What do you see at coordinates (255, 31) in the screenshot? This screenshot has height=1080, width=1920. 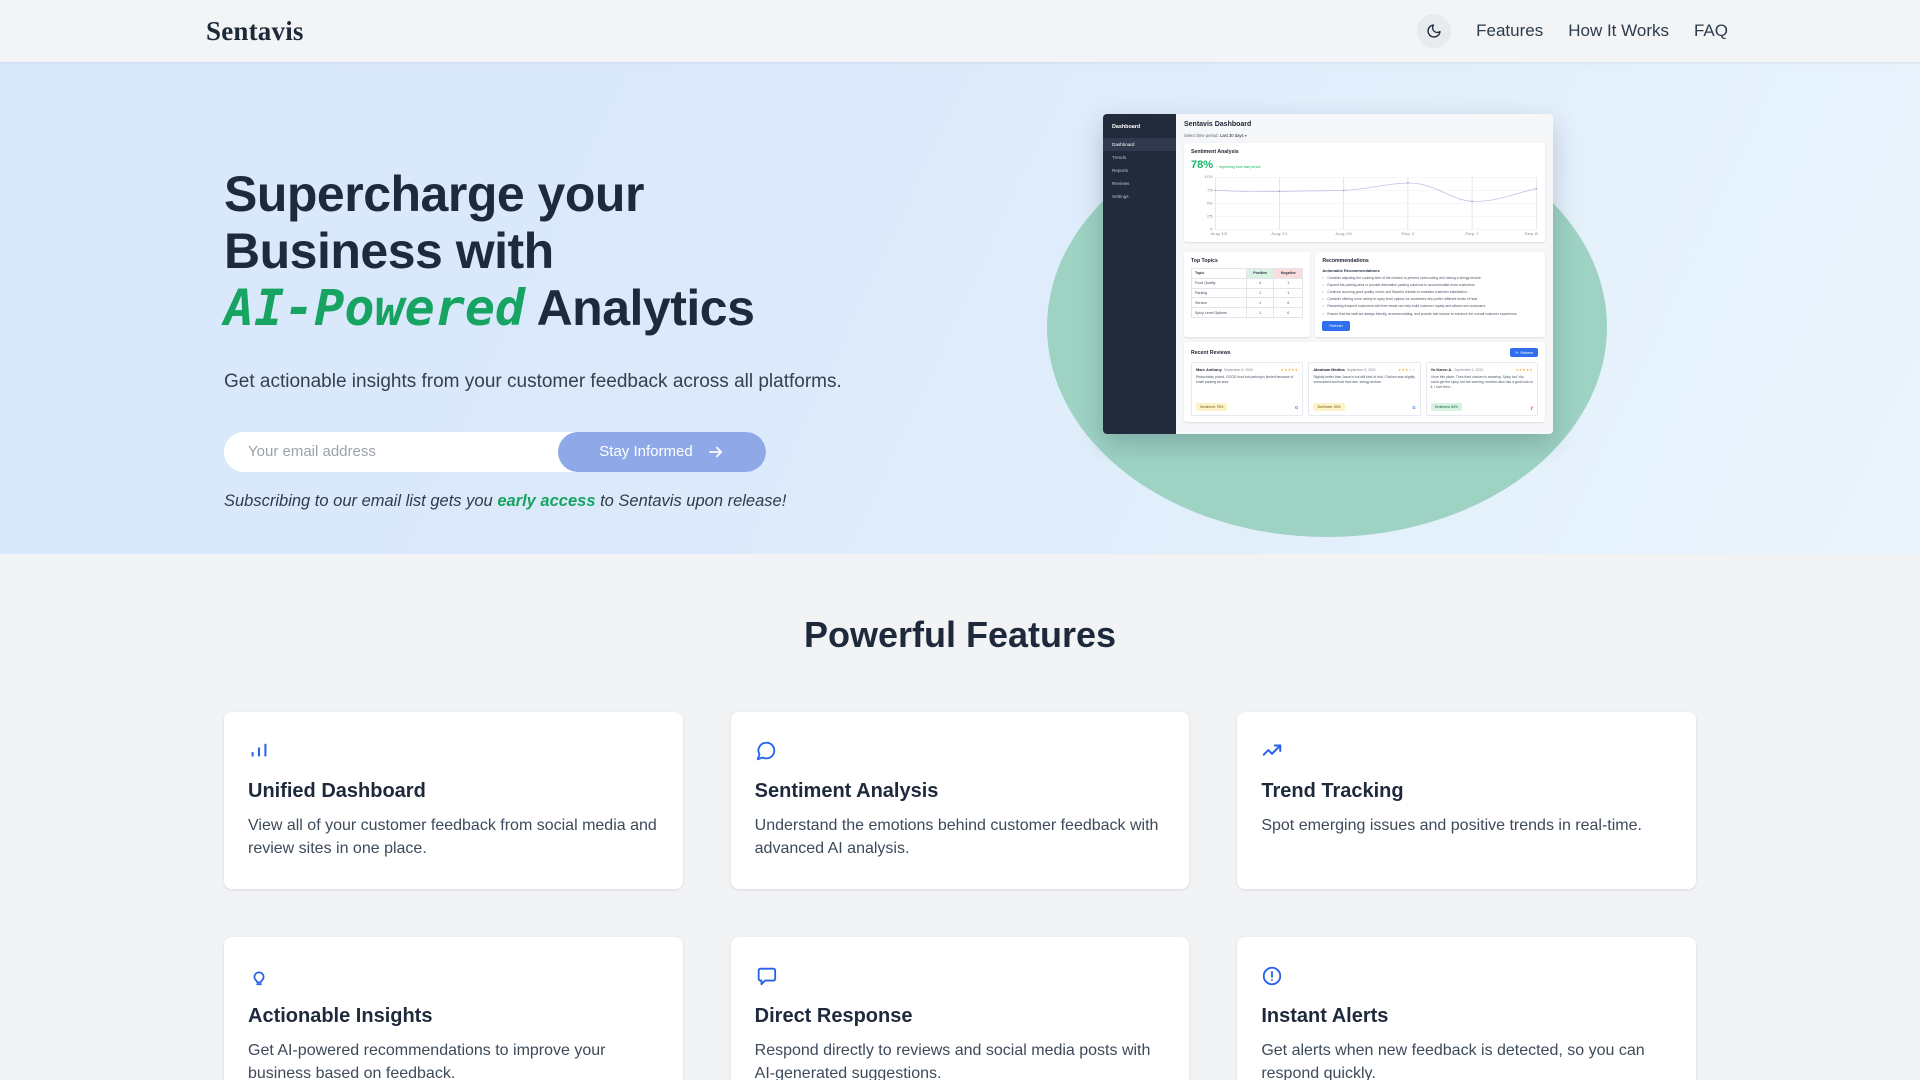 I see `brand-logo: Sentavis` at bounding box center [255, 31].